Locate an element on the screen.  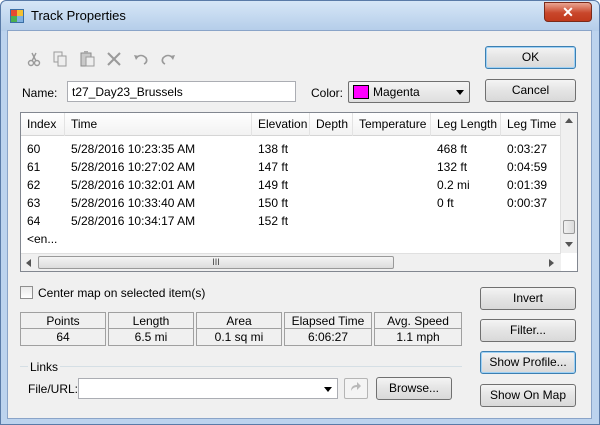
table-row: 64 5/28/2016 10:34:17 AM 152 ft is located at coordinates (291, 221).